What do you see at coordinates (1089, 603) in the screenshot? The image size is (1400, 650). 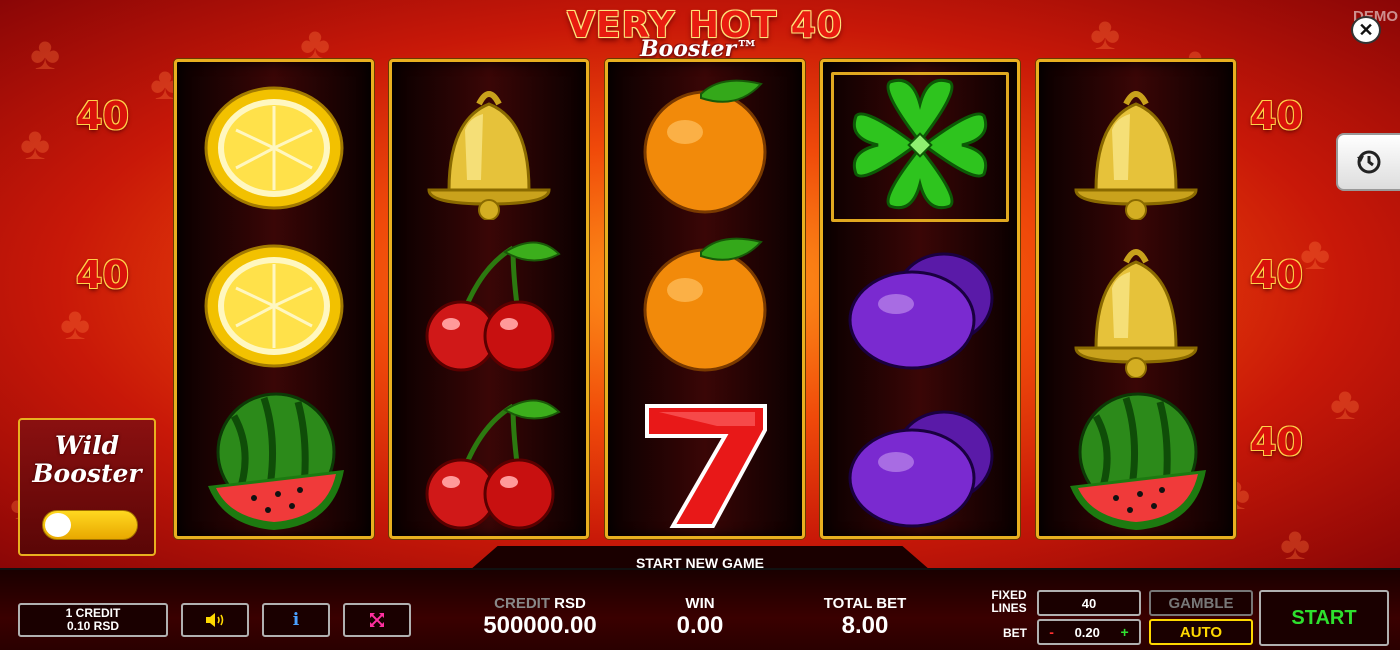 I see `lines-value: 40` at bounding box center [1089, 603].